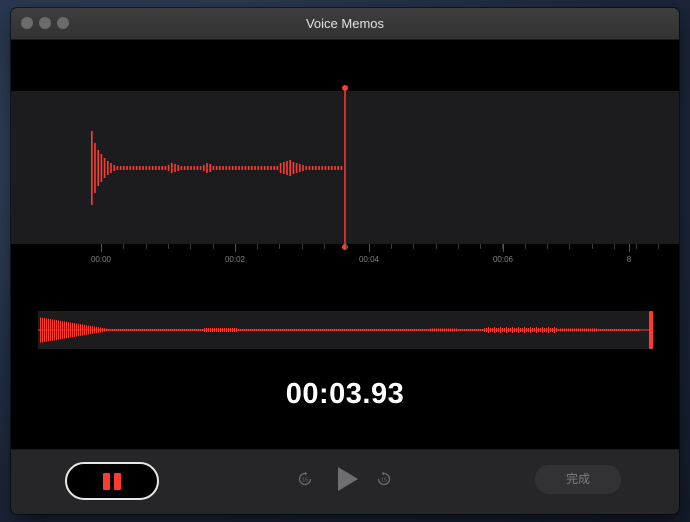  Describe the element at coordinates (112, 481) in the screenshot. I see `pause-recording-button` at that location.